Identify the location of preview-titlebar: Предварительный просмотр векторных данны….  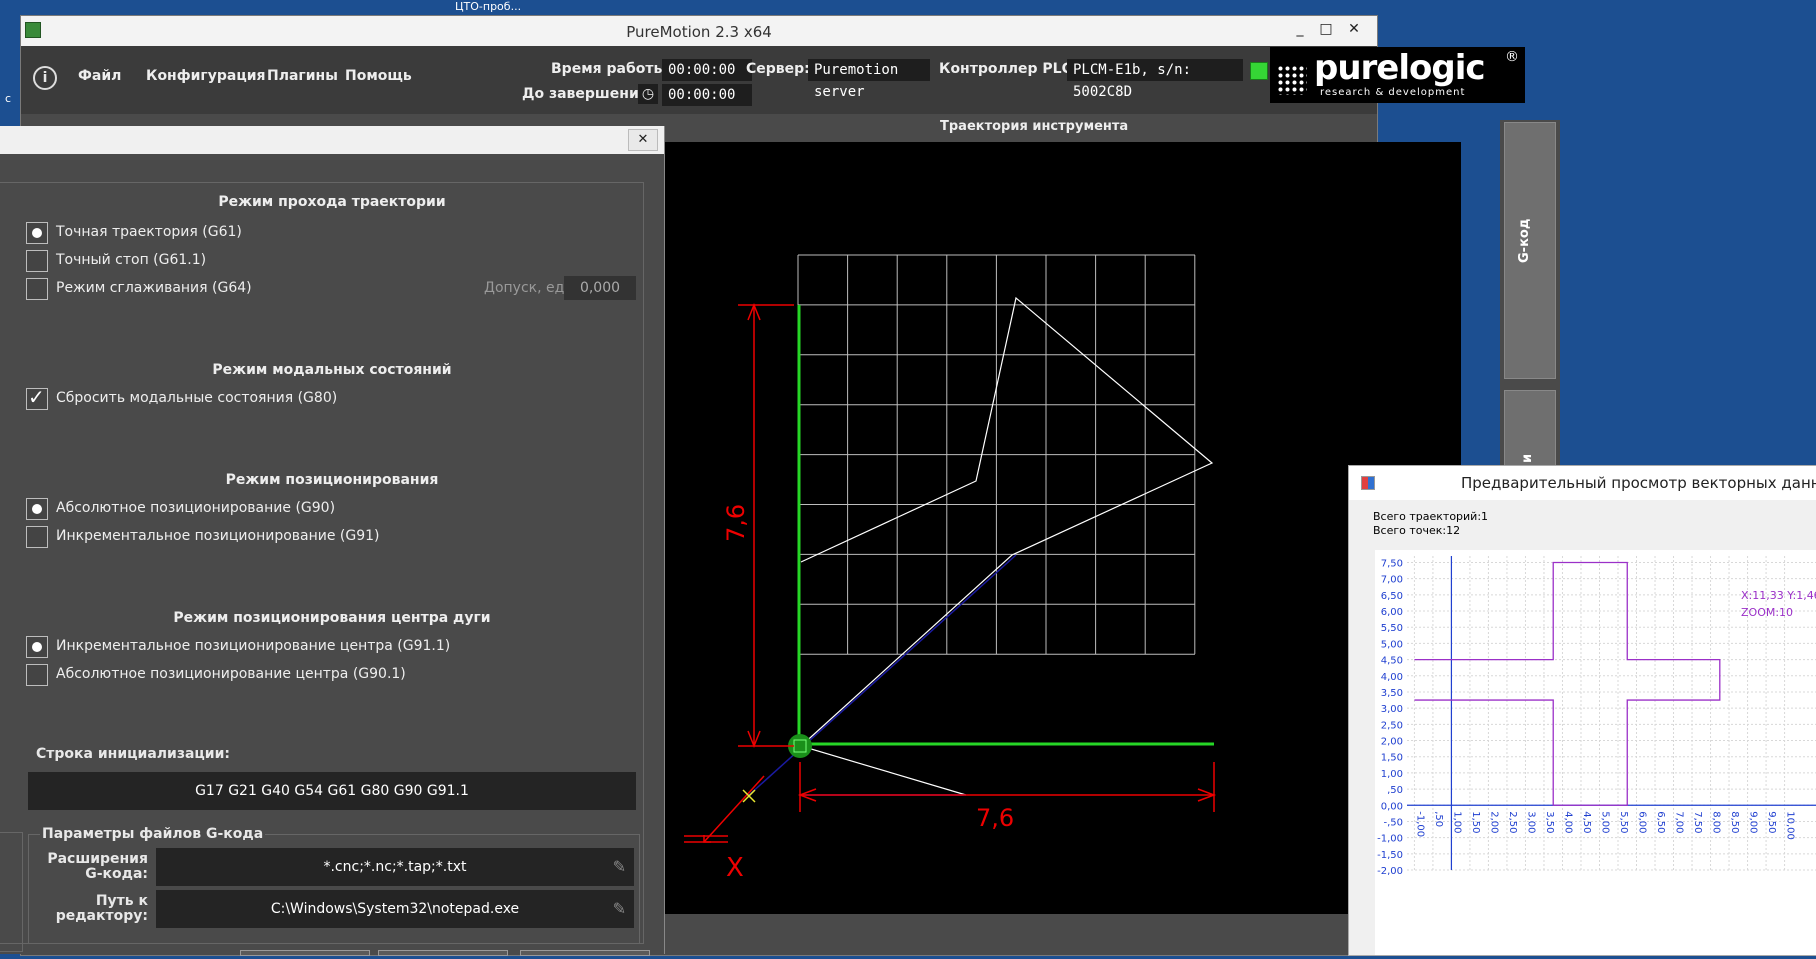
(1582, 483).